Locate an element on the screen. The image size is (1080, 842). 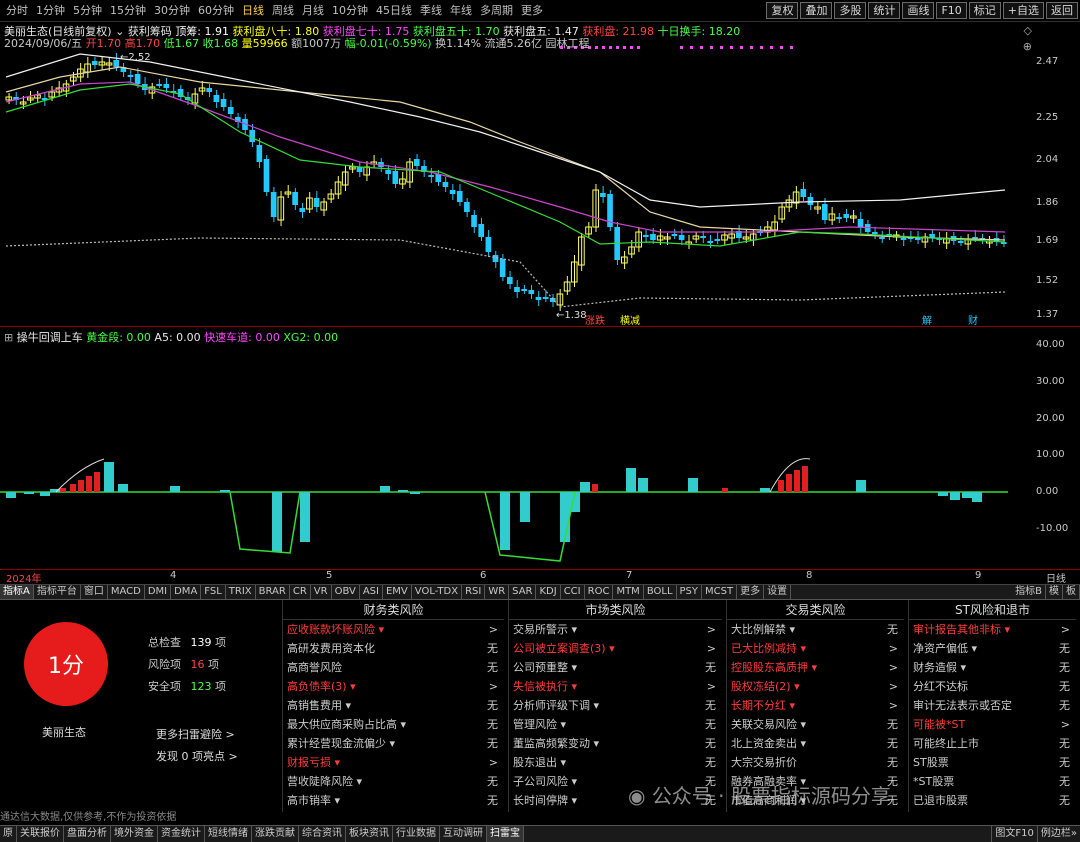
risk-item: 已大比例减持 ▾ > is located at coordinates (815, 648).